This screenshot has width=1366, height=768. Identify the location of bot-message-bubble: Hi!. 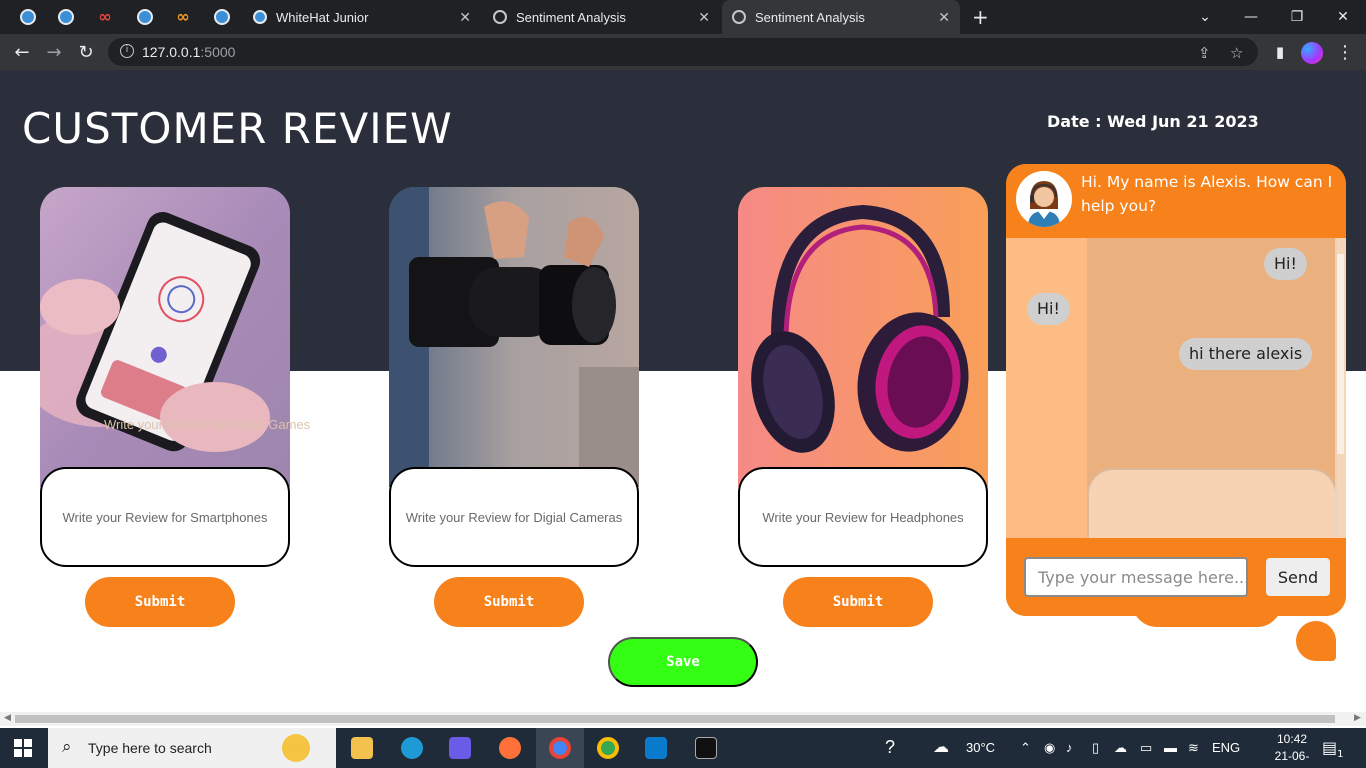
(1048, 309).